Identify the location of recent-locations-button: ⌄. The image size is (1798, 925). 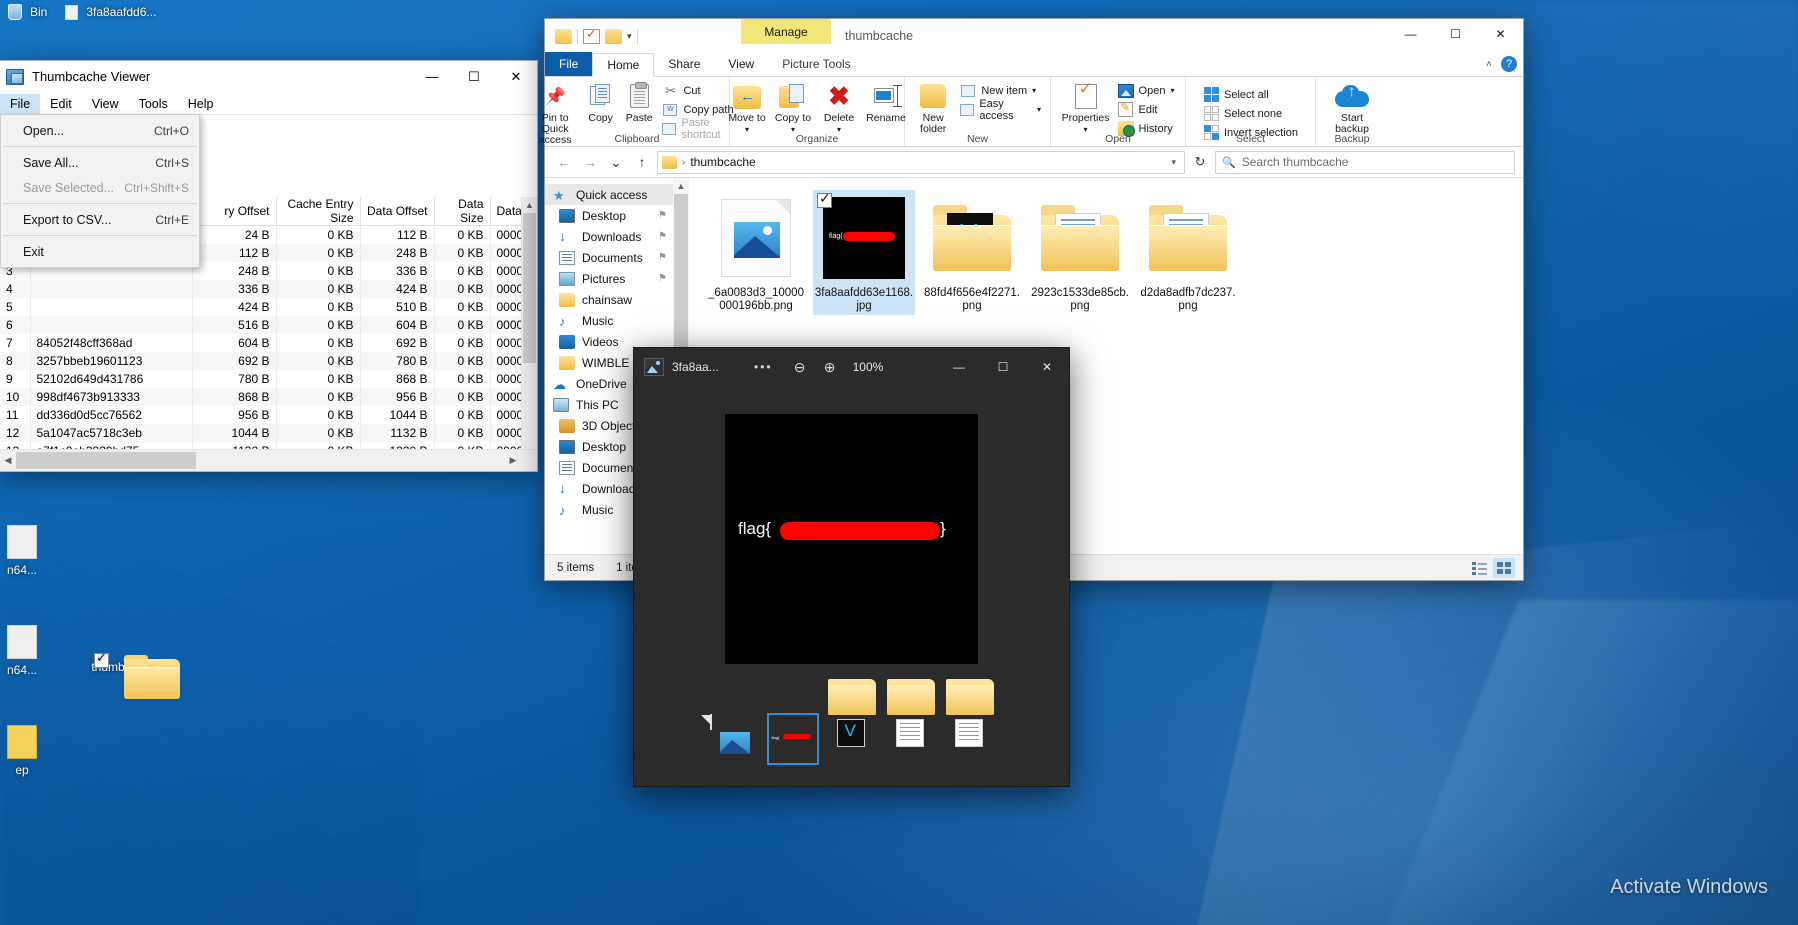
(616, 162).